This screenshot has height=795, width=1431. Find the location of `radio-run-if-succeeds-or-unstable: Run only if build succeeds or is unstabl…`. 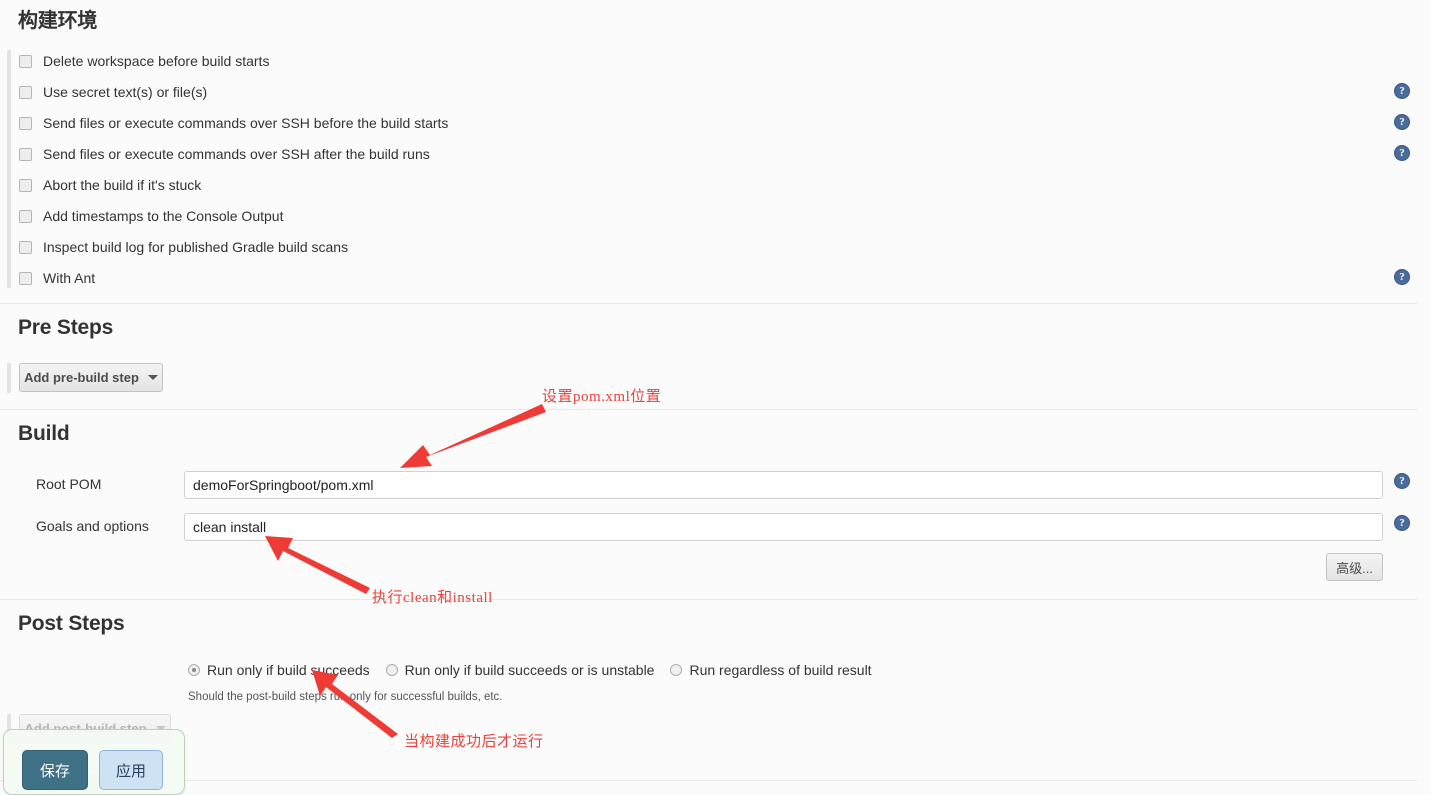

radio-run-if-succeeds-or-unstable: Run only if build succeeds or is unstabl… is located at coordinates (520, 670).